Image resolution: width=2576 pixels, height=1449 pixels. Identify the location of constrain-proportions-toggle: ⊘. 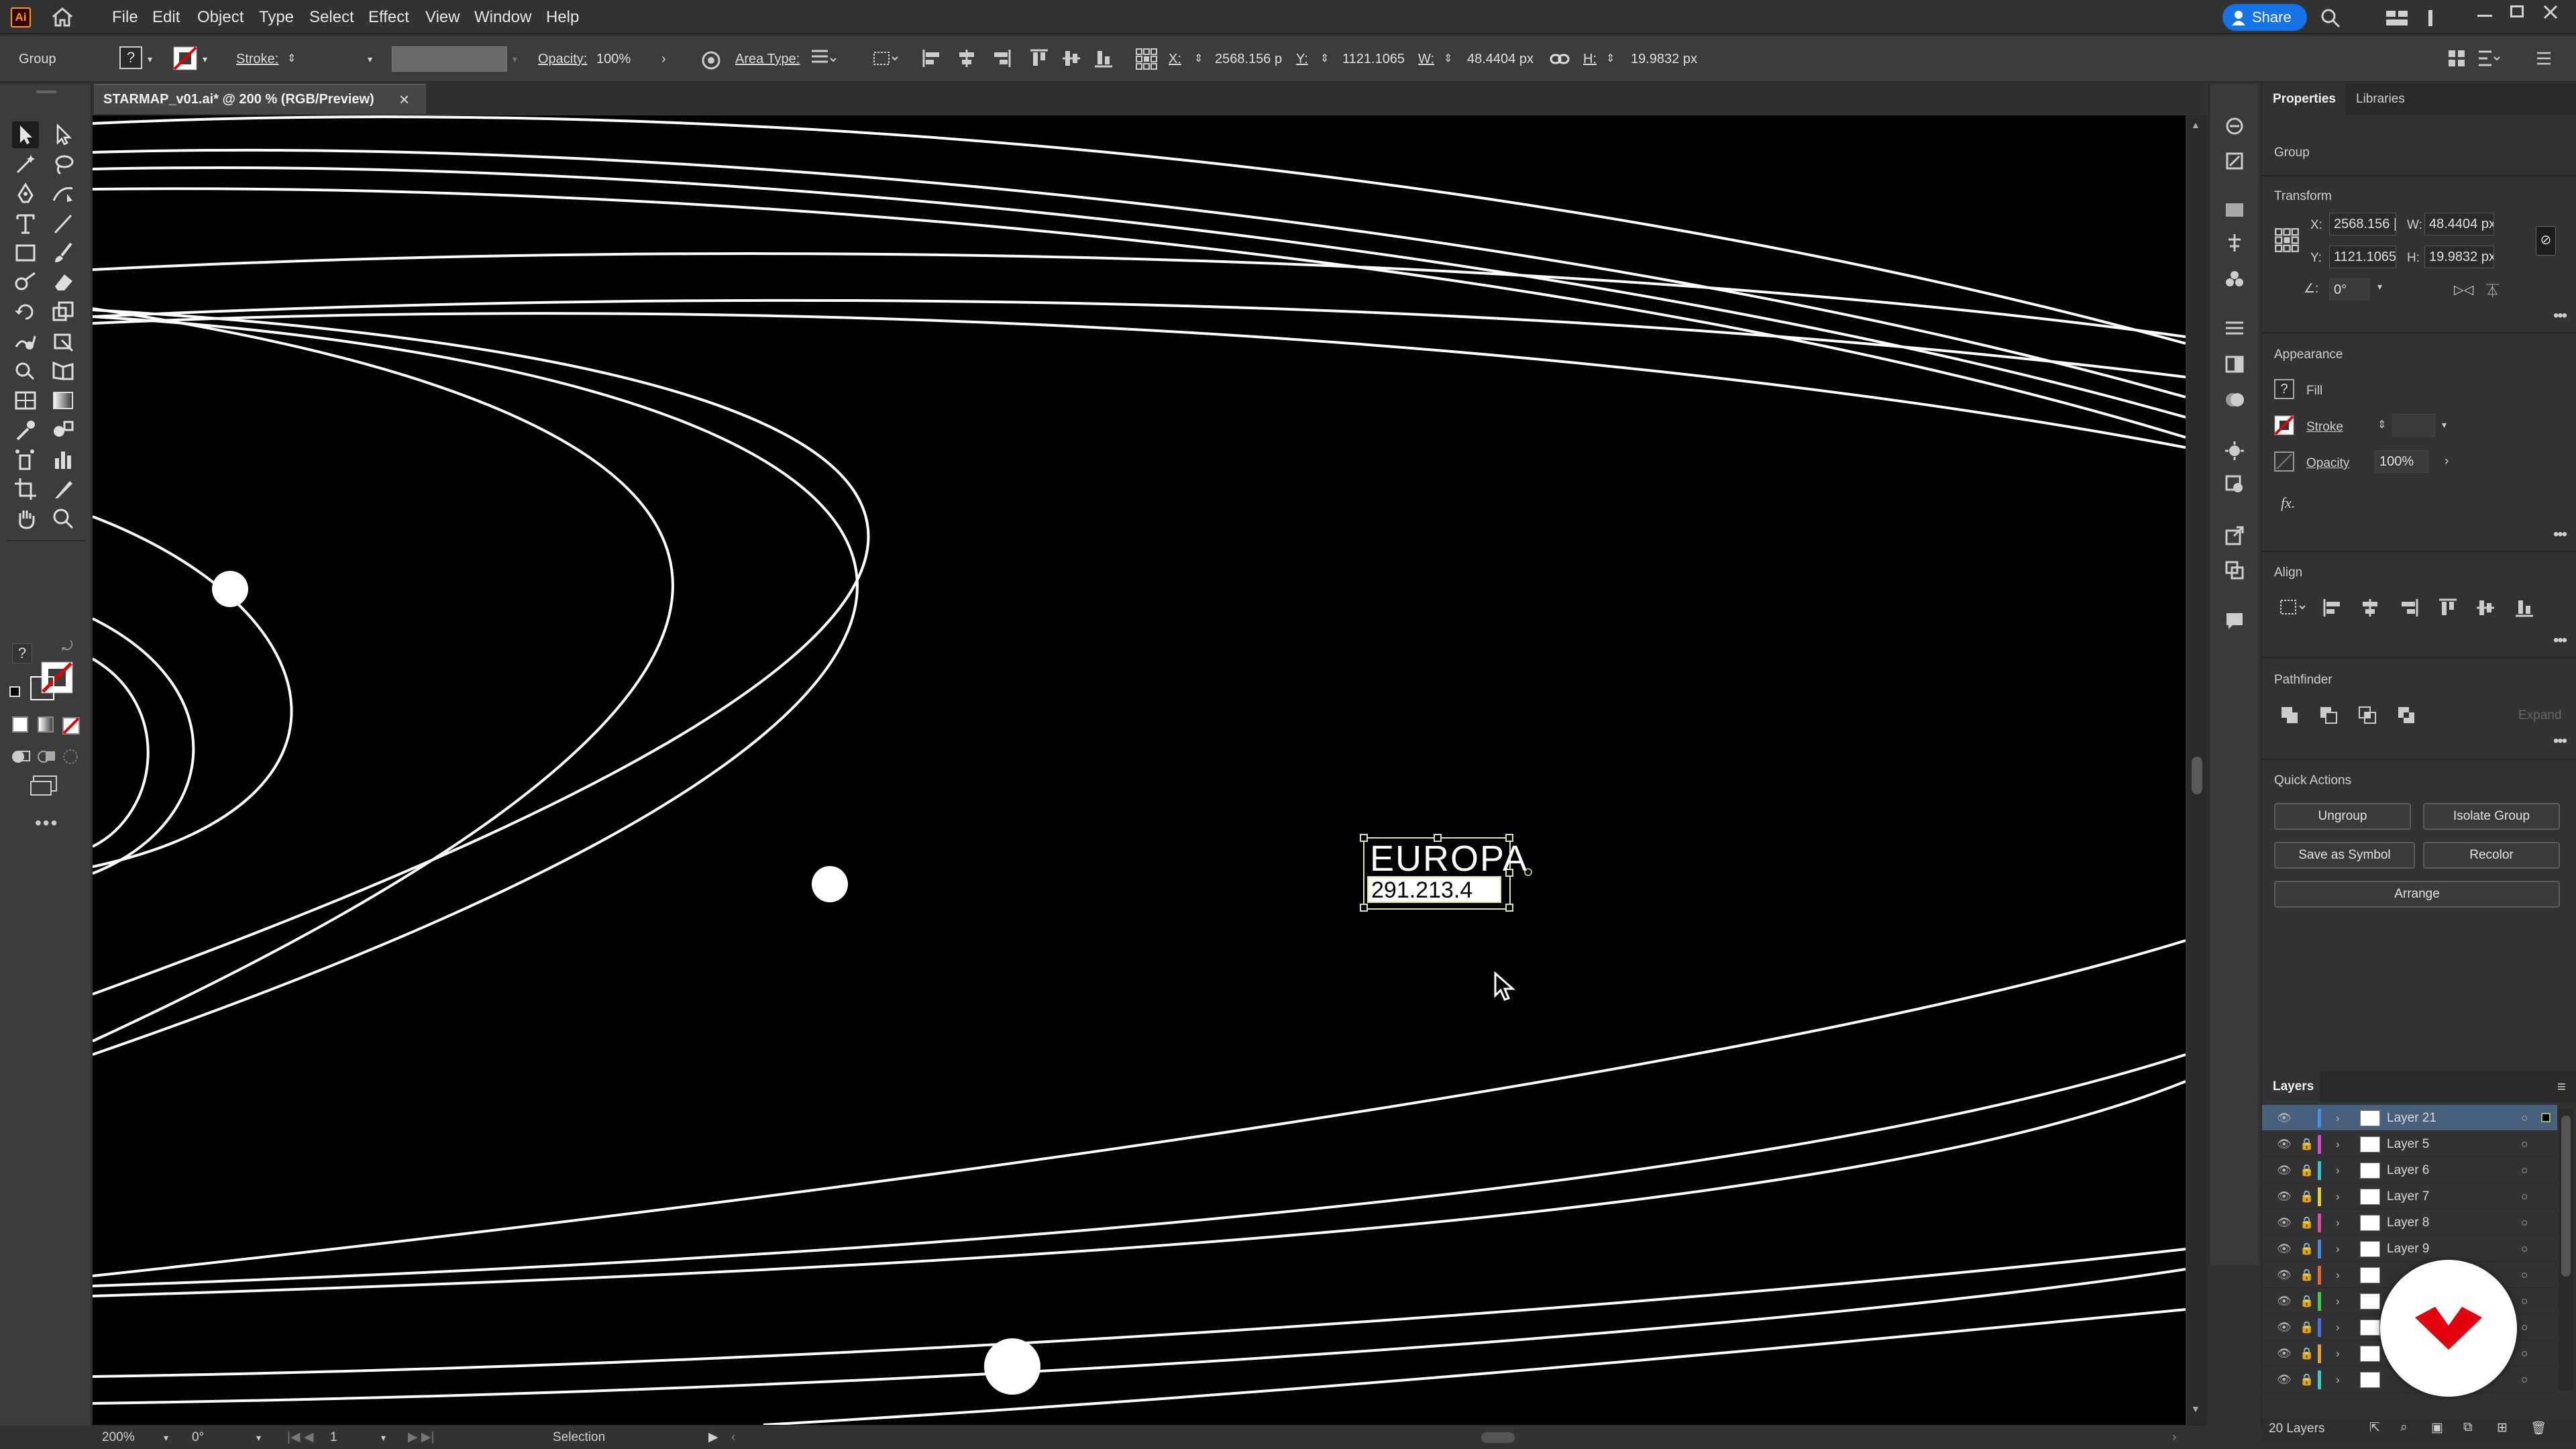
(2546, 241).